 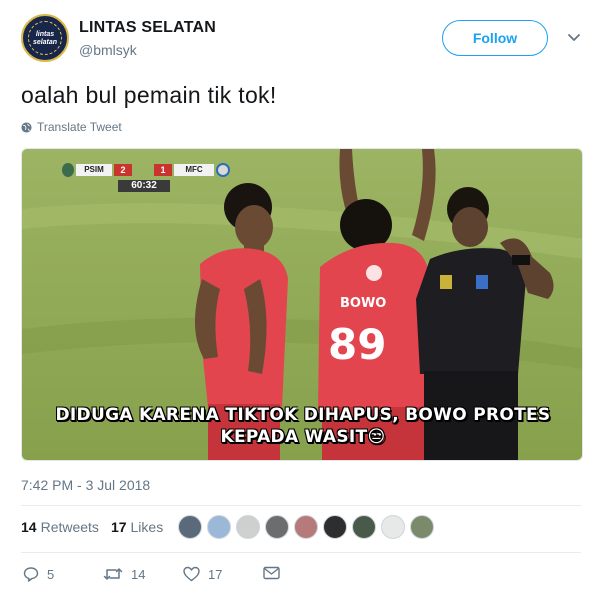 What do you see at coordinates (123, 170) in the screenshot?
I see `home-score: 2` at bounding box center [123, 170].